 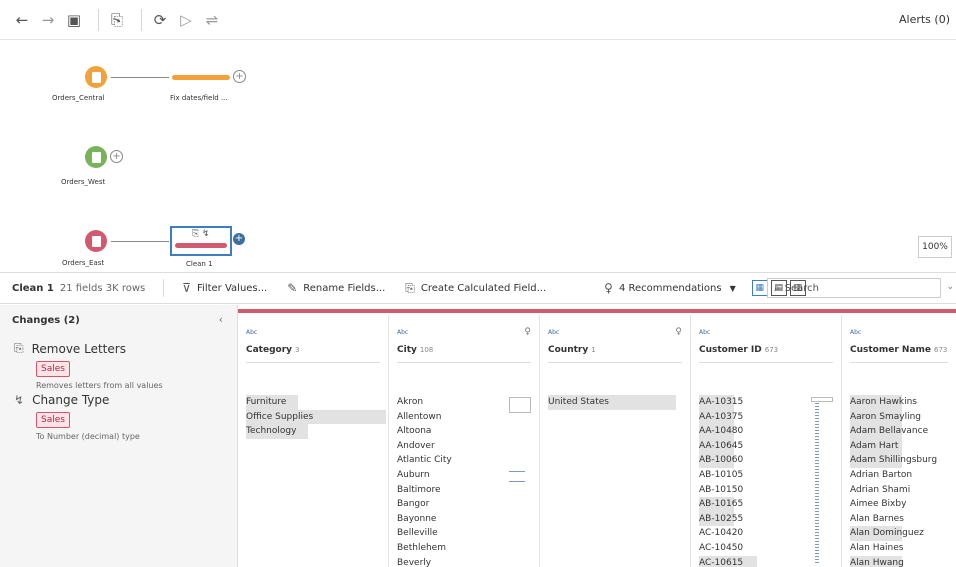 I want to click on value-item: AB-10060, so click(x=728, y=460).